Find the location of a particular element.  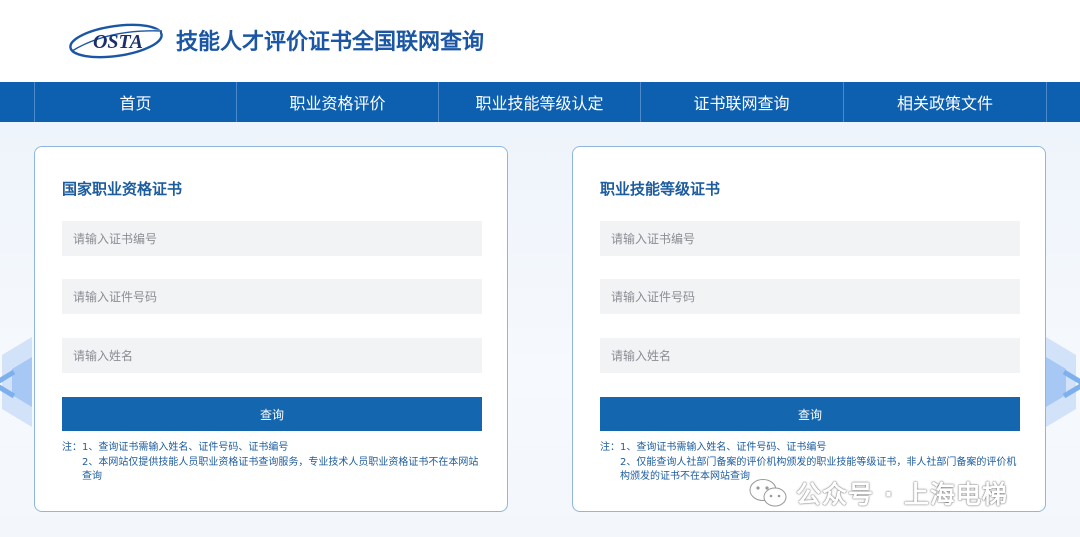

watermark: 公众号 · 上海电梯 is located at coordinates (878, 493).